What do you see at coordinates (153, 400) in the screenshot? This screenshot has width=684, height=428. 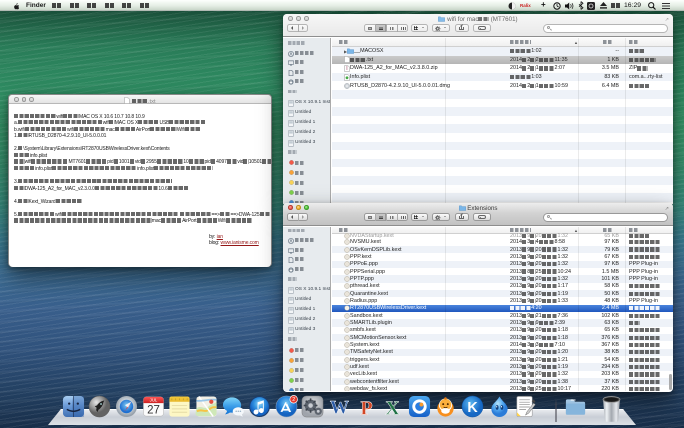 I see `svg-text: JUL` at bounding box center [153, 400].